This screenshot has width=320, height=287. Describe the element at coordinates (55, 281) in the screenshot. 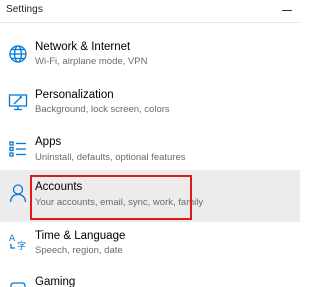

I see `settings-item-name: Gaming` at that location.